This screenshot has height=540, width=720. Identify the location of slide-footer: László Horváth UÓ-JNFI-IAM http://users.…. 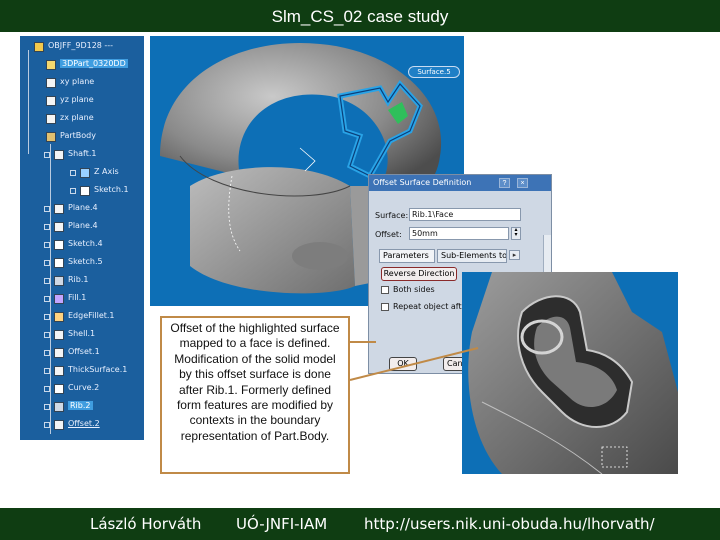
(360, 524).